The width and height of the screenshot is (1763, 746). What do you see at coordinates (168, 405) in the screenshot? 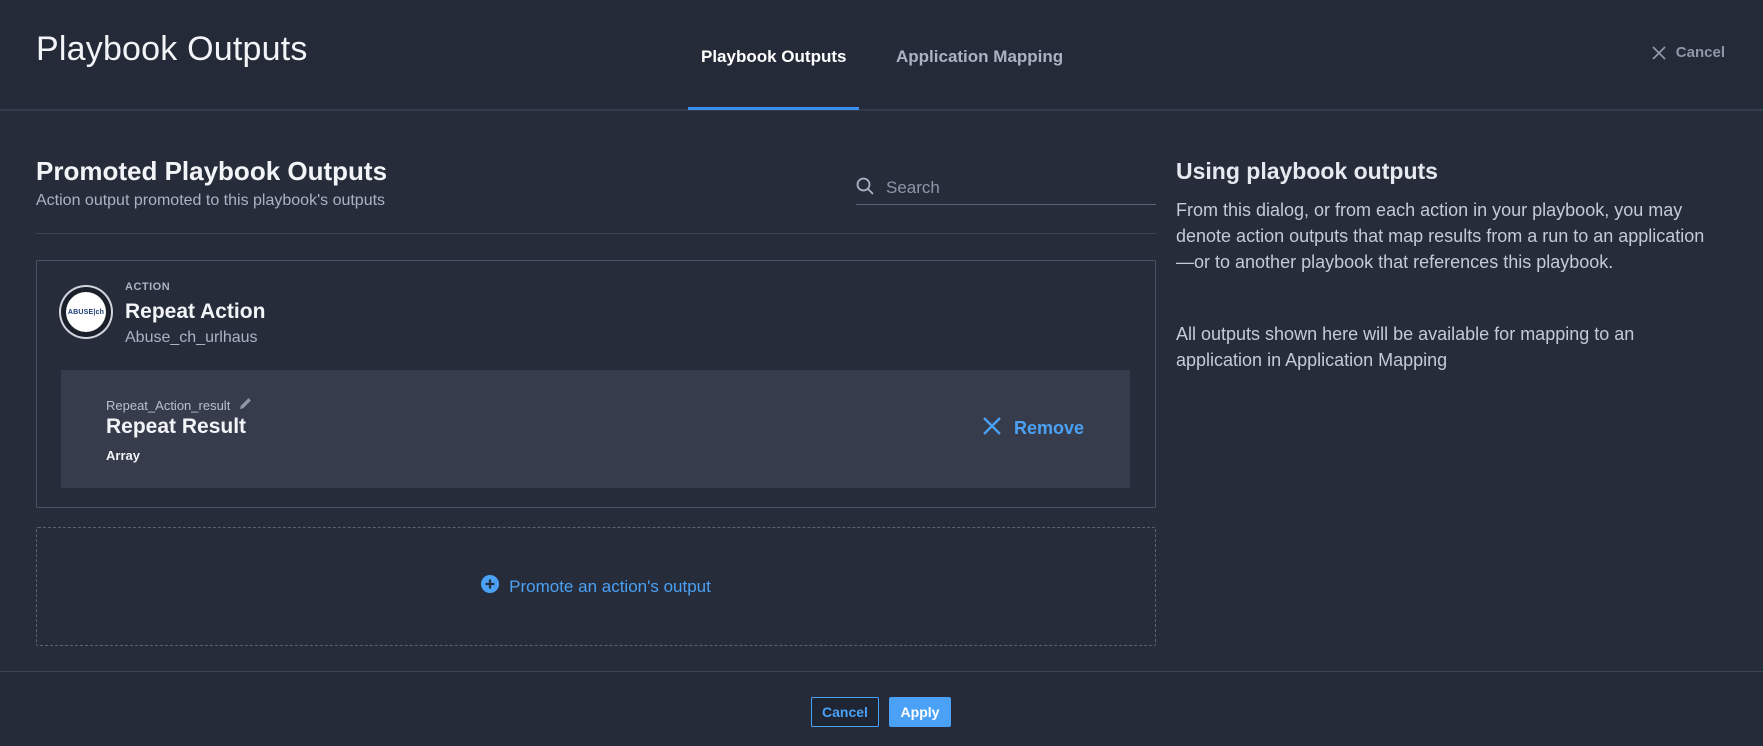
I see `output-key-label: Repeat_Action_result` at bounding box center [168, 405].